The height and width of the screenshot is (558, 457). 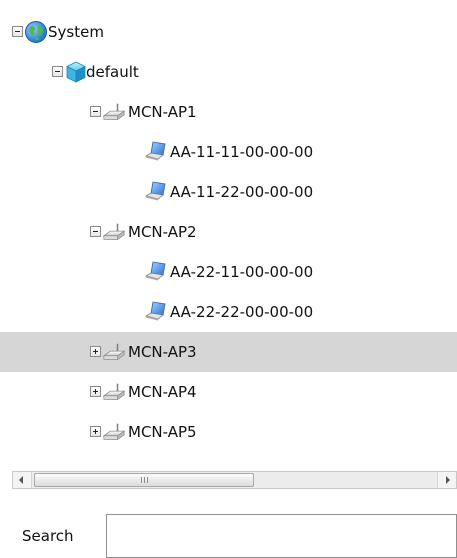 What do you see at coordinates (162, 432) in the screenshot?
I see `tree-node-label: MCN-AP5` at bounding box center [162, 432].